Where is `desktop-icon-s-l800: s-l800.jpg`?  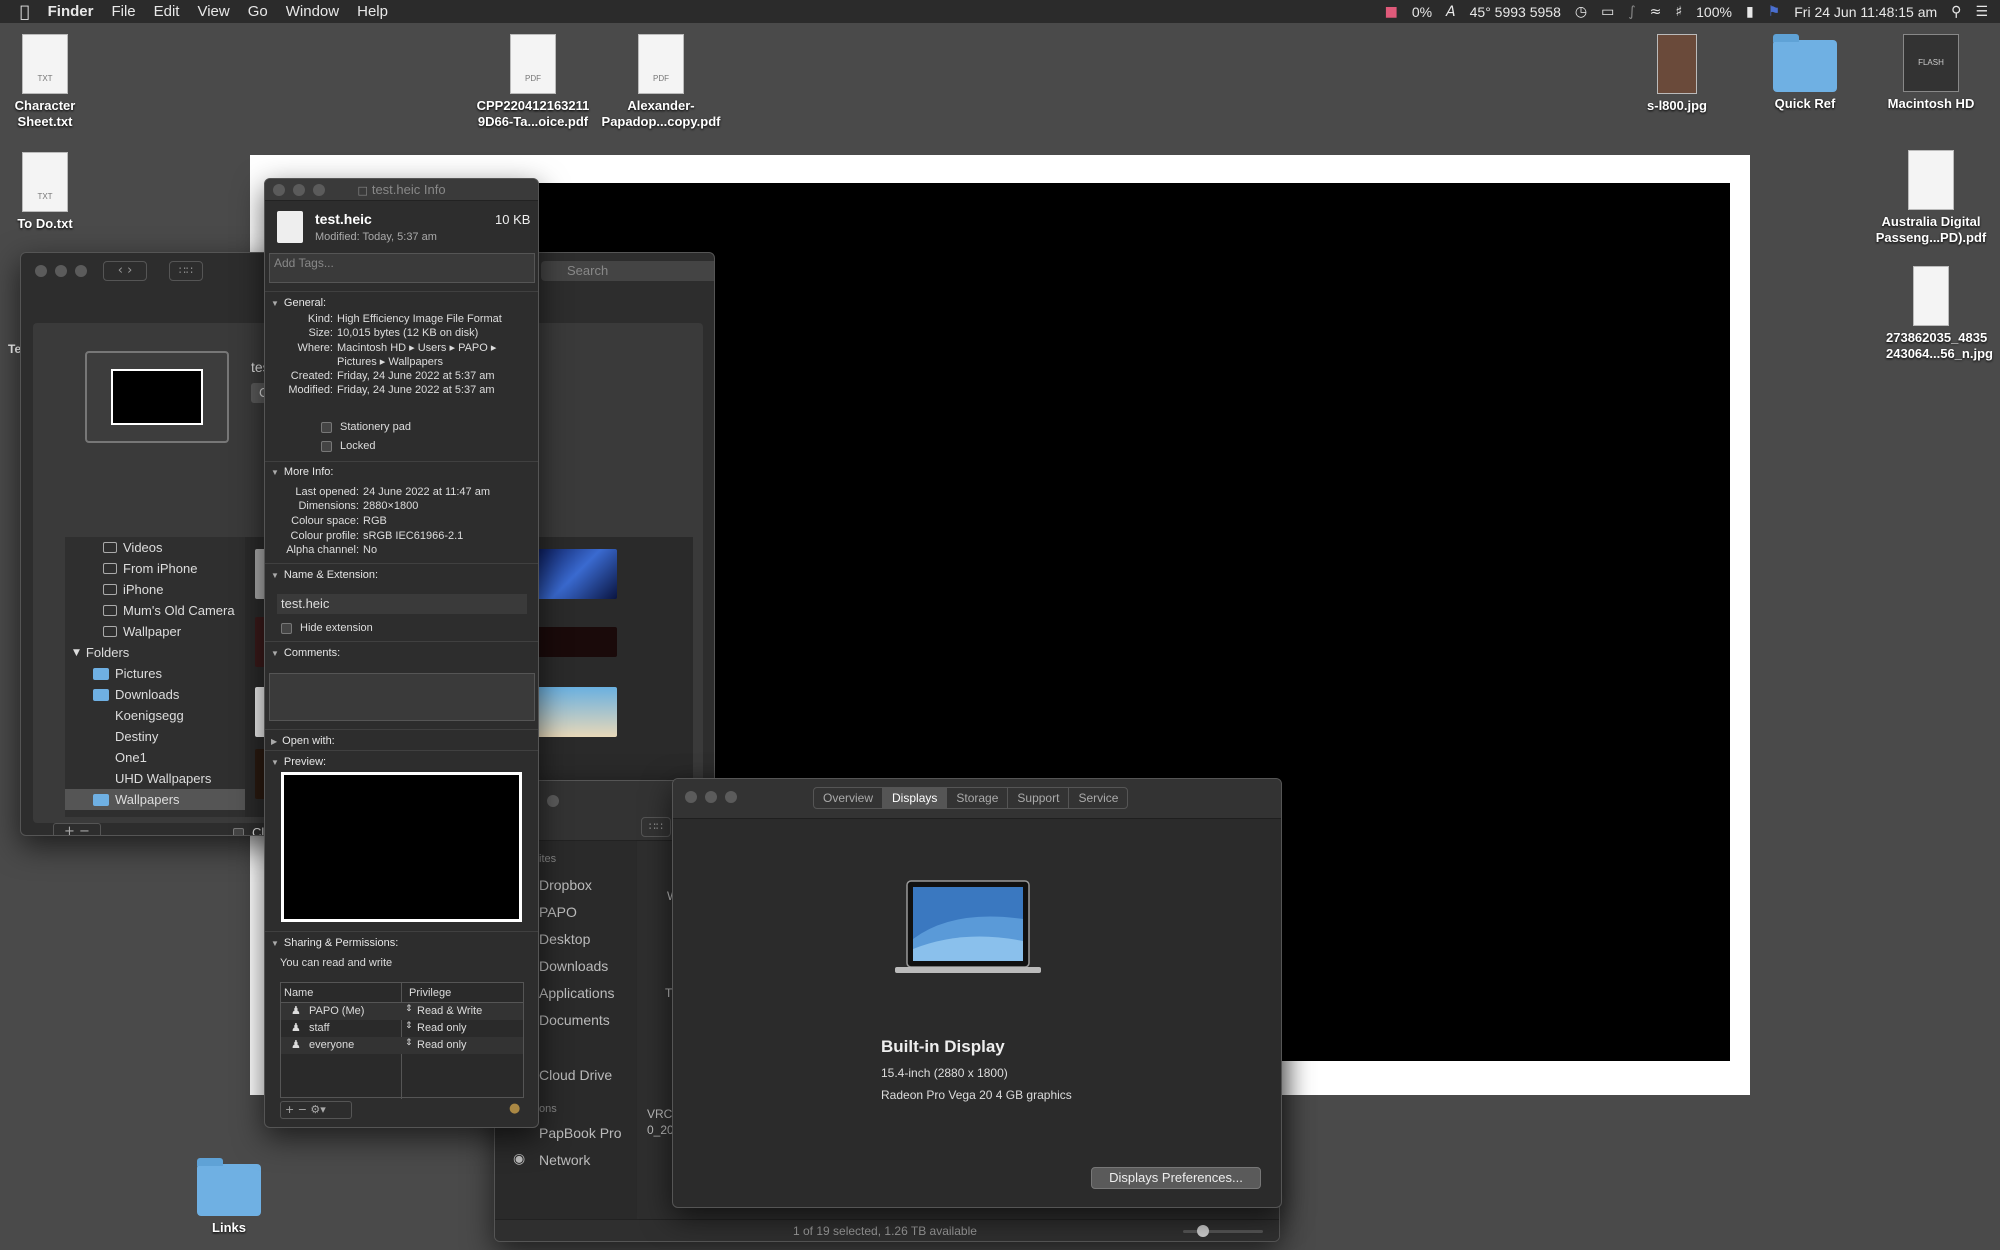
desktop-icon-s-l800: s-l800.jpg is located at coordinates (1677, 74).